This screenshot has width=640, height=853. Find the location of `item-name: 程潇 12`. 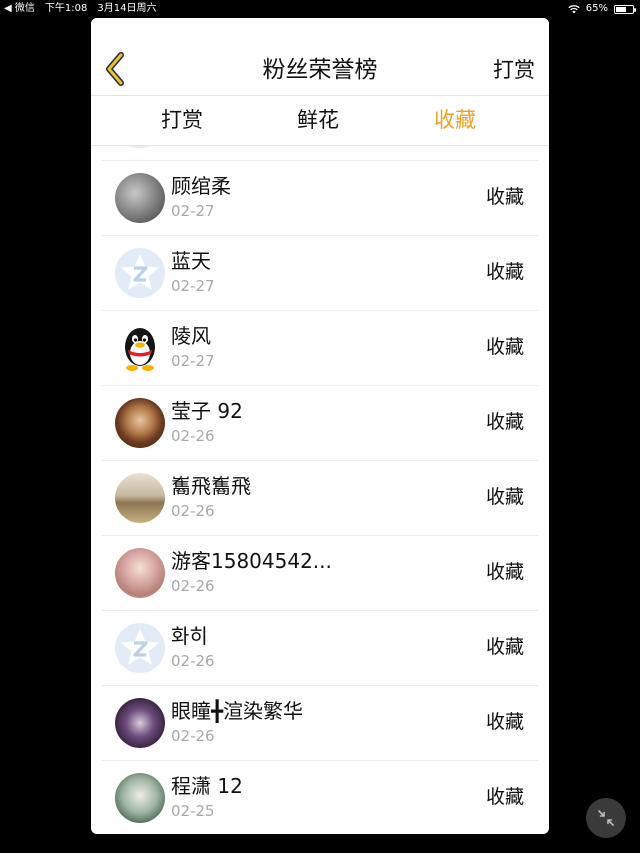

item-name: 程潇 12 is located at coordinates (207, 786).